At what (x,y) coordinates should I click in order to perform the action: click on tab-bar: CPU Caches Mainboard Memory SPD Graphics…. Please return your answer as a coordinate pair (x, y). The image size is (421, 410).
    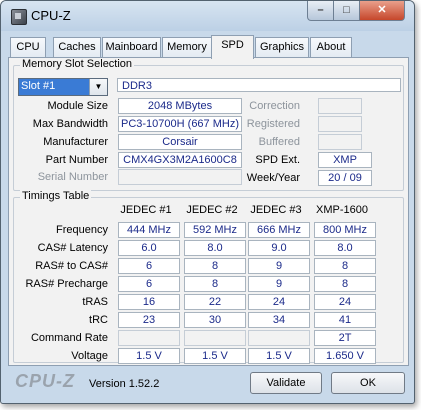
    Looking at the image, I should click on (208, 47).